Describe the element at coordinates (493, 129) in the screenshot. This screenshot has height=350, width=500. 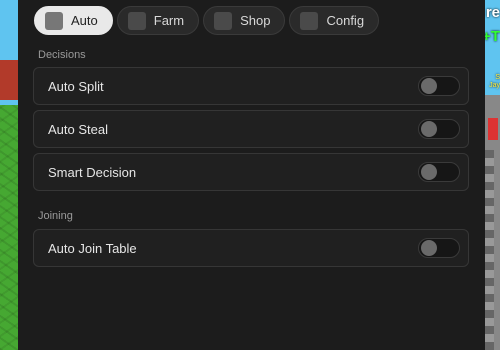
I see `player-character` at that location.